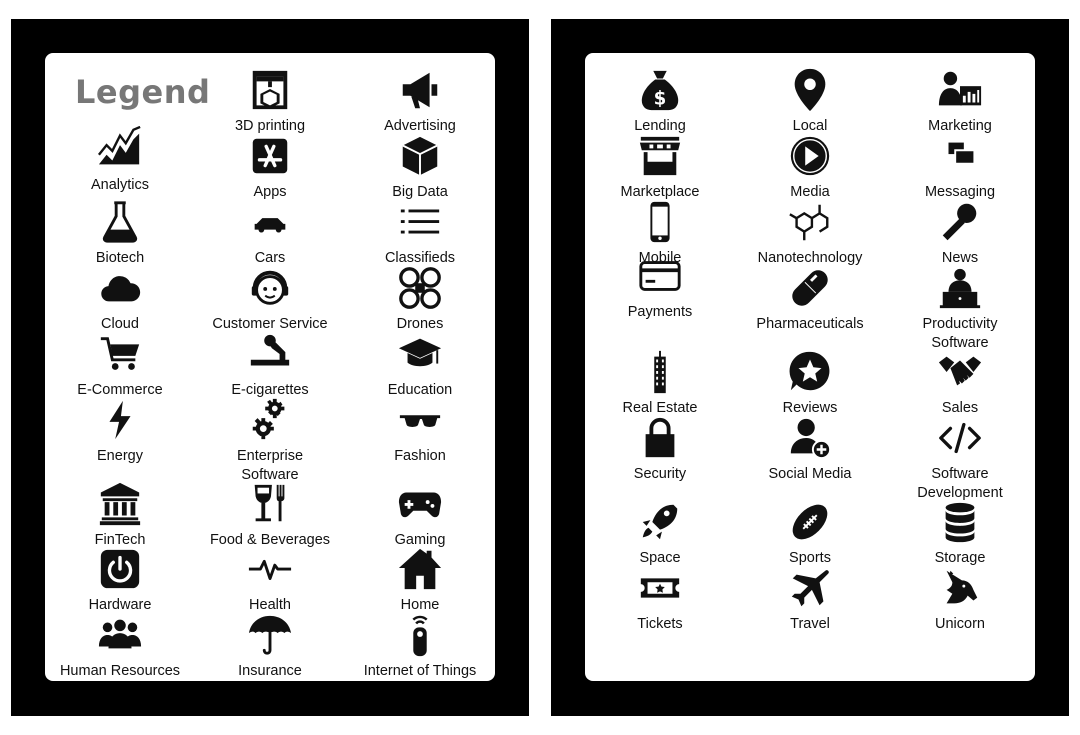 The height and width of the screenshot is (735, 1080). Describe the element at coordinates (660, 449) in the screenshot. I see `legend-item-security: Security` at that location.